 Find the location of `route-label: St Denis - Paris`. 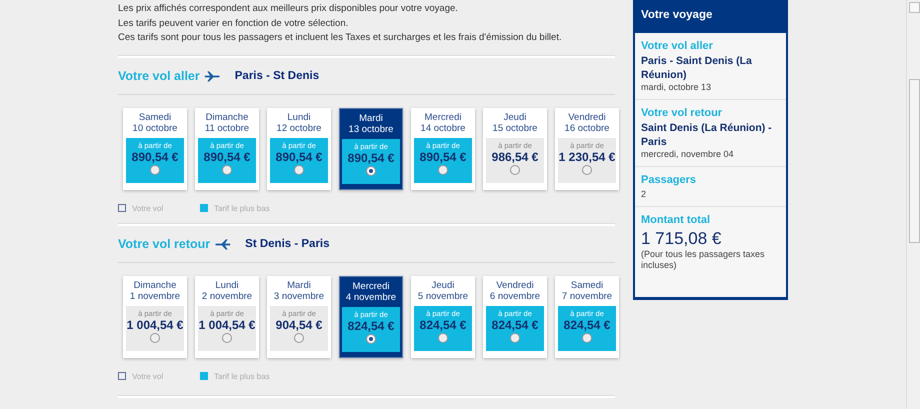

route-label: St Denis - Paris is located at coordinates (287, 244).